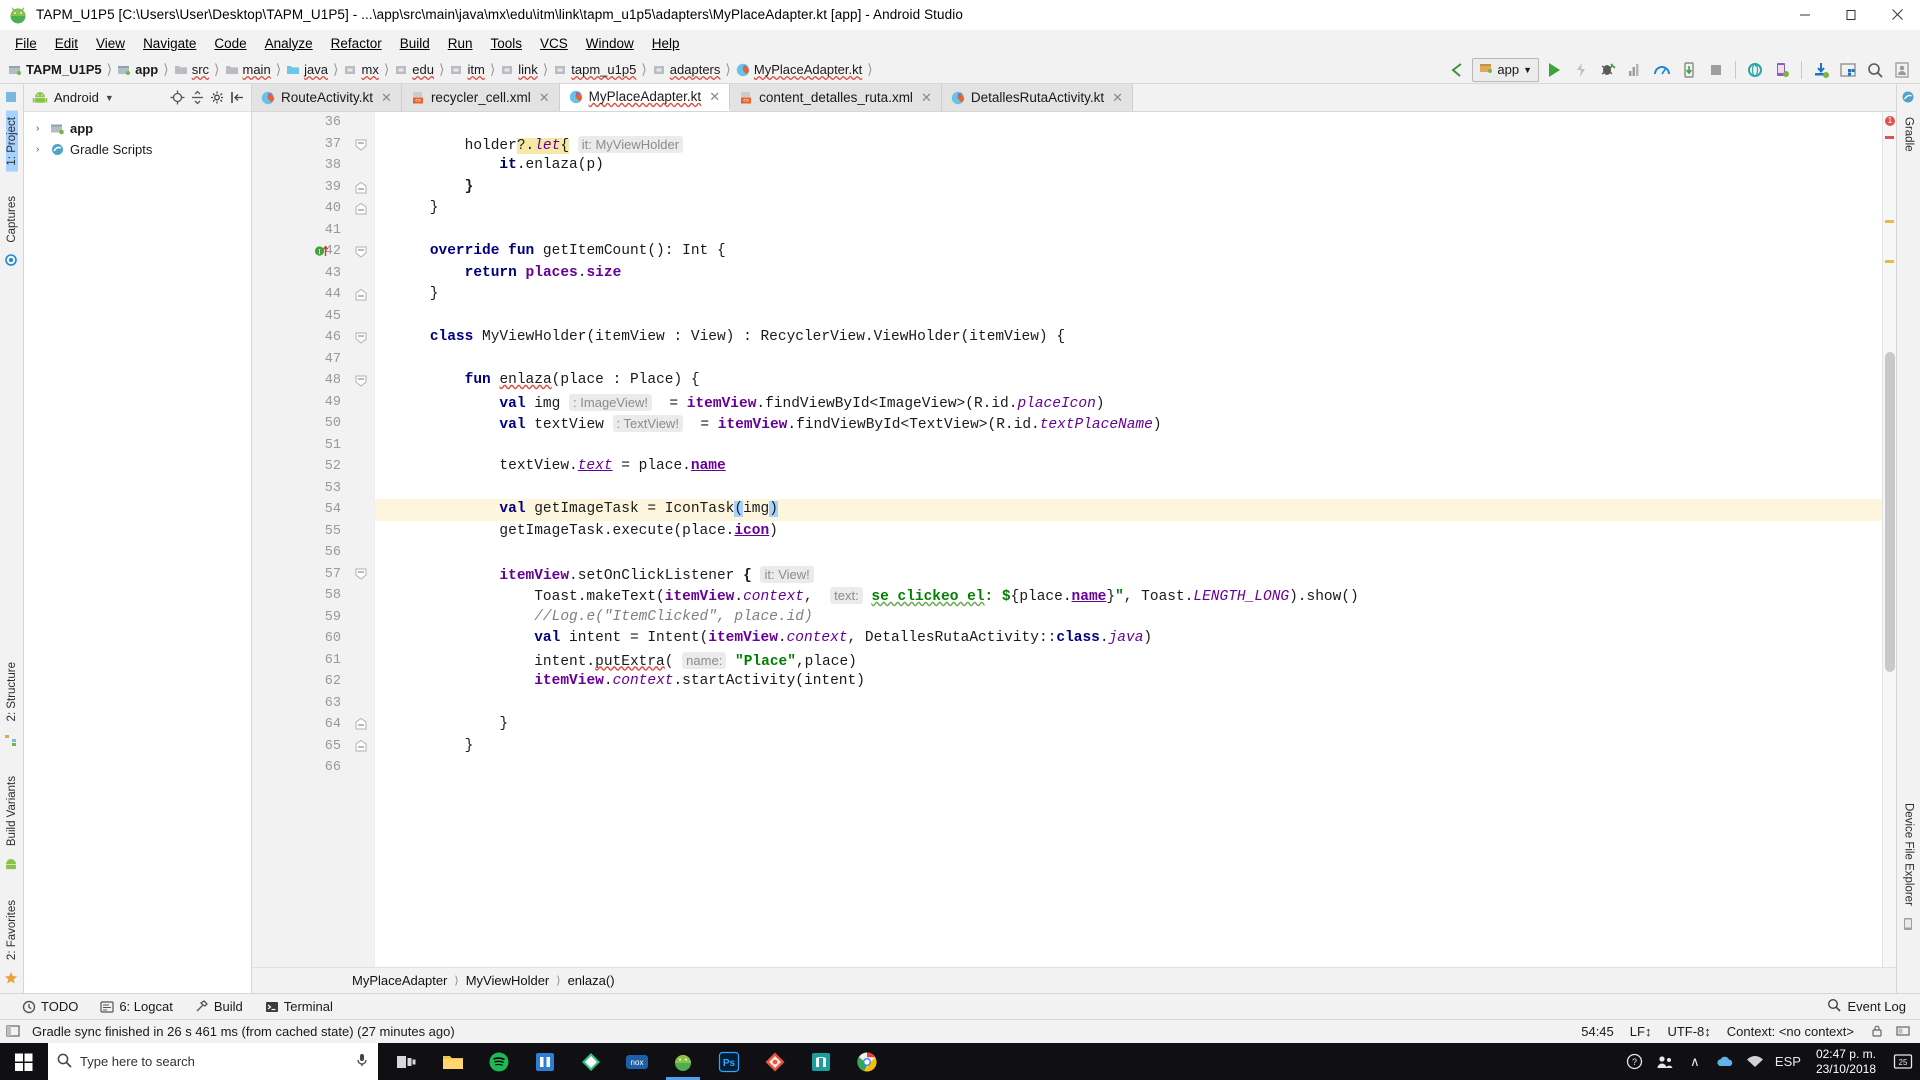 This screenshot has width=1920, height=1080. What do you see at coordinates (545, 1061) in the screenshot?
I see `blue-app-icon` at bounding box center [545, 1061].